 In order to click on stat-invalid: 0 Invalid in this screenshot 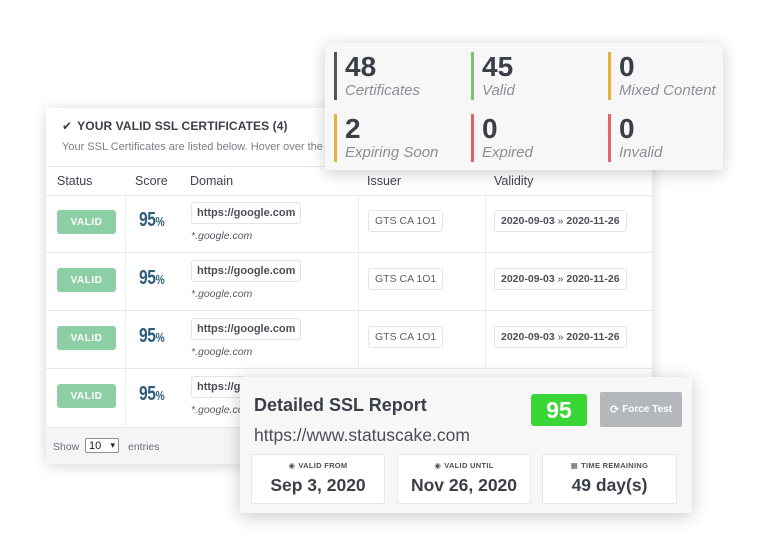, I will do `click(673, 138)`.